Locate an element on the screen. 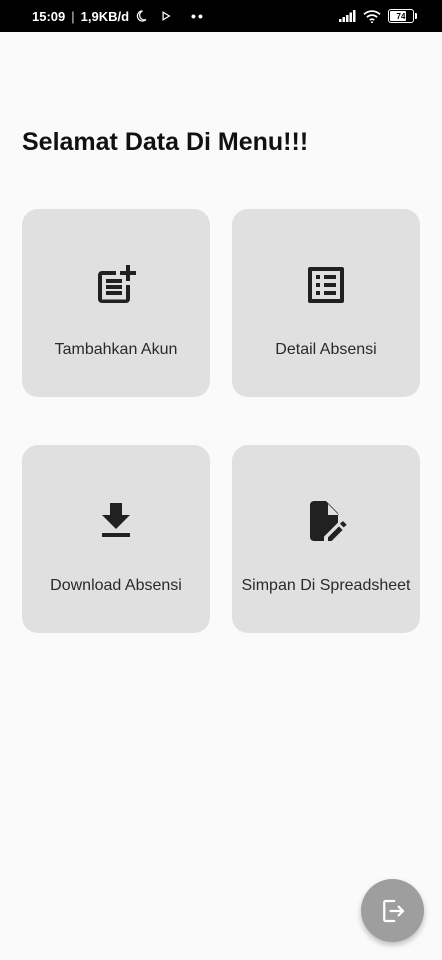  status-bar: 15:09 | 1,9KB/d •• 74 is located at coordinates (221, 16).